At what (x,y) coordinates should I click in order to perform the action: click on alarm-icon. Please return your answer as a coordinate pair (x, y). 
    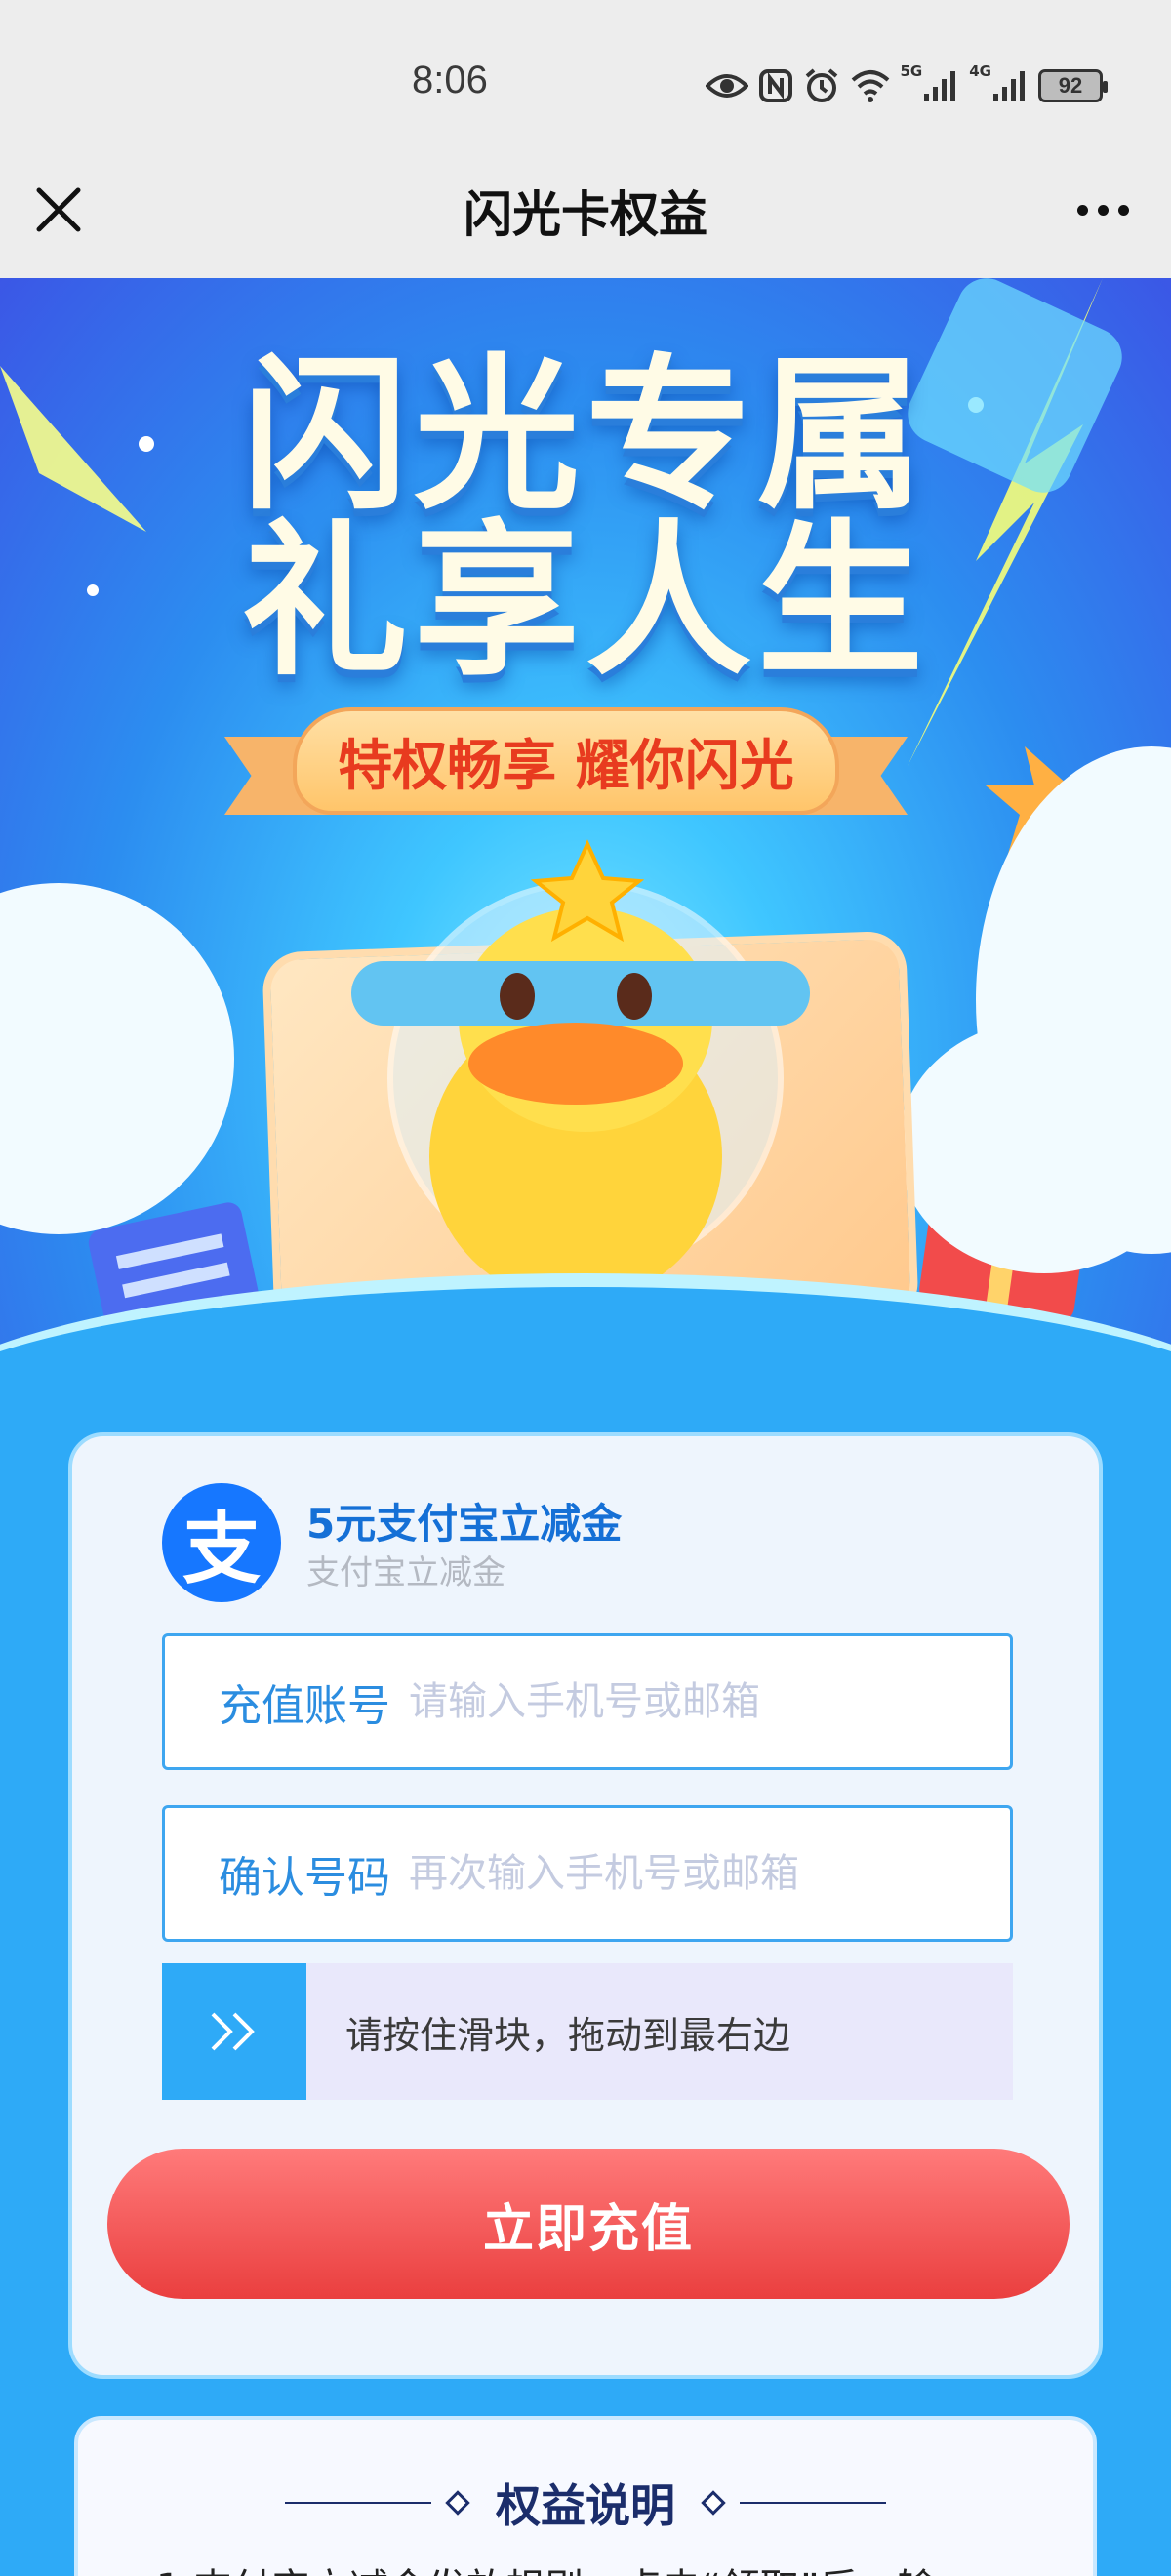
    Looking at the image, I should click on (821, 85).